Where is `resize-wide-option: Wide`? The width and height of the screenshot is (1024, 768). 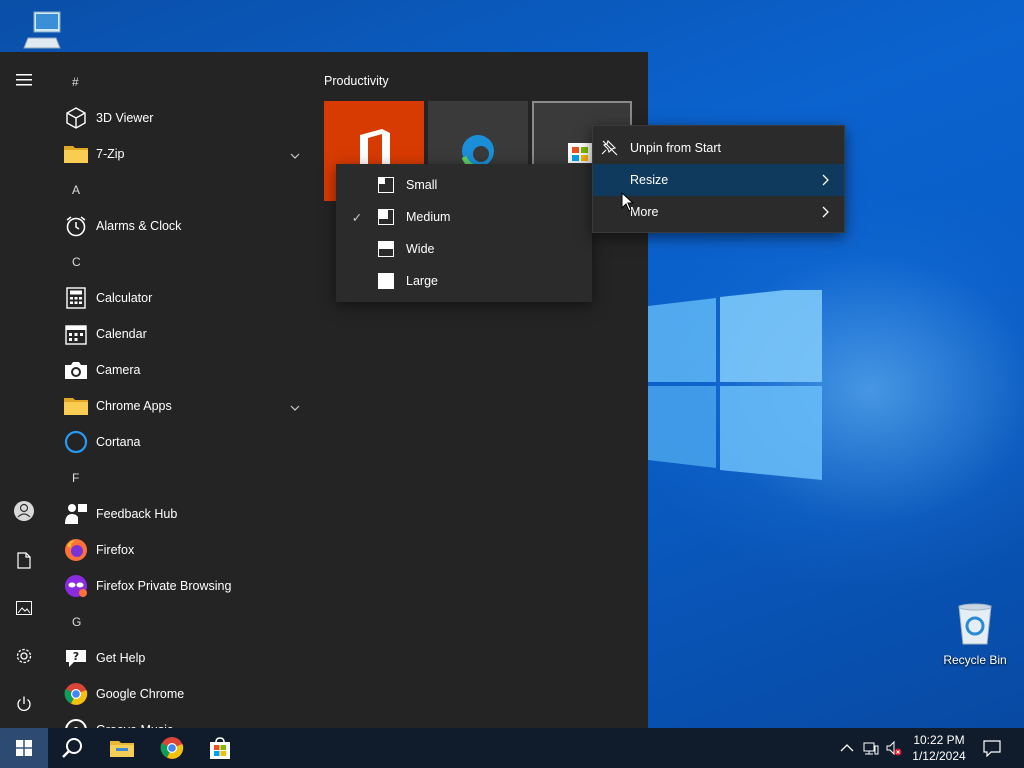 resize-wide-option: Wide is located at coordinates (464, 249).